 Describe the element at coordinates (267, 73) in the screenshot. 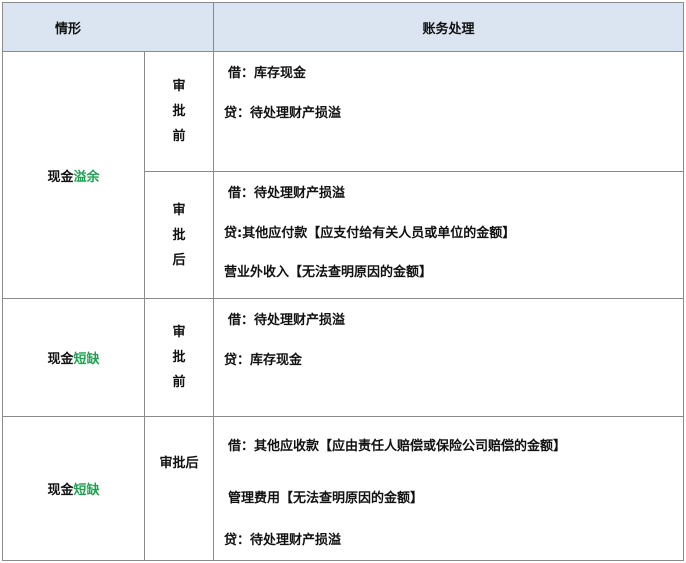

I see `entry-line: 借：库存现金` at that location.